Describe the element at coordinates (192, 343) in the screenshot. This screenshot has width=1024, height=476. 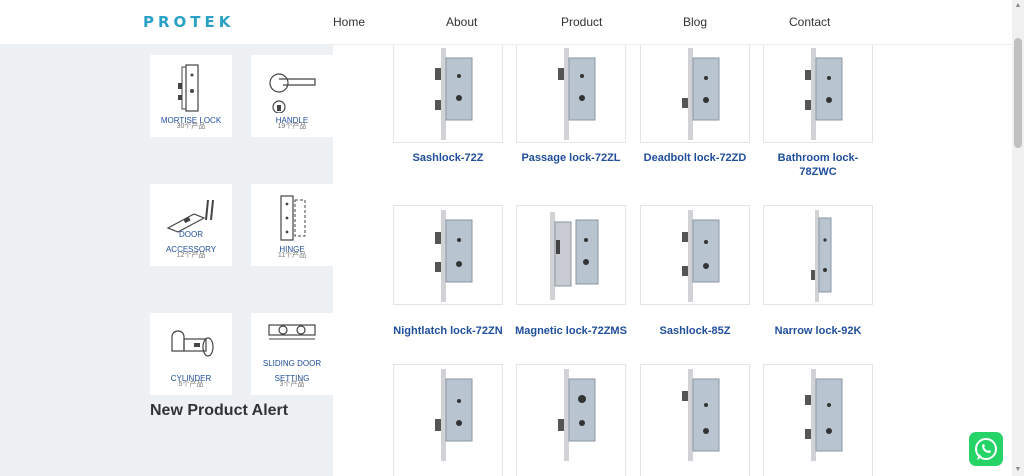
I see `cylinder-icon` at that location.